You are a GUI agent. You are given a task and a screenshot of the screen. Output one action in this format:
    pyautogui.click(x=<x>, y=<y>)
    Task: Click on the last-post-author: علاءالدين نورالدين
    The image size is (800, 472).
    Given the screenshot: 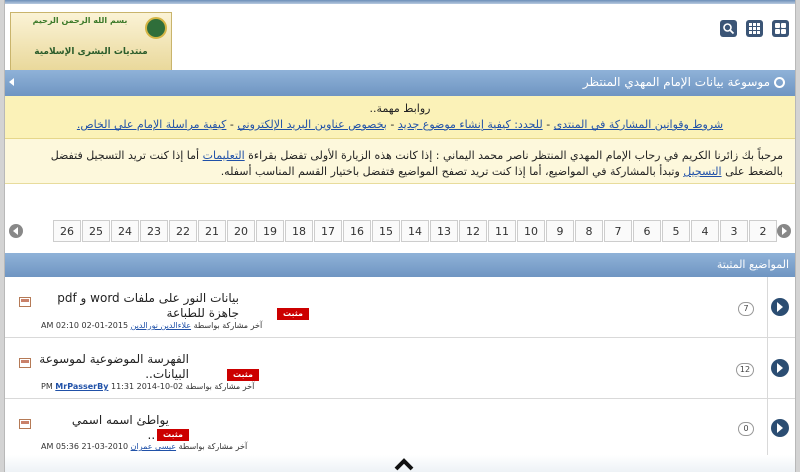 What is the action you would take?
    pyautogui.click(x=161, y=325)
    